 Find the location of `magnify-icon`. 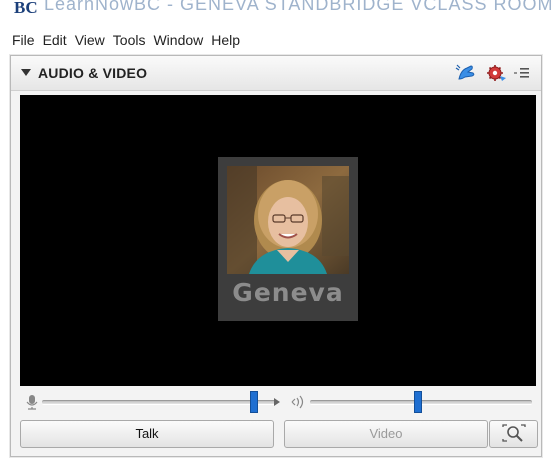

magnify-icon is located at coordinates (514, 435).